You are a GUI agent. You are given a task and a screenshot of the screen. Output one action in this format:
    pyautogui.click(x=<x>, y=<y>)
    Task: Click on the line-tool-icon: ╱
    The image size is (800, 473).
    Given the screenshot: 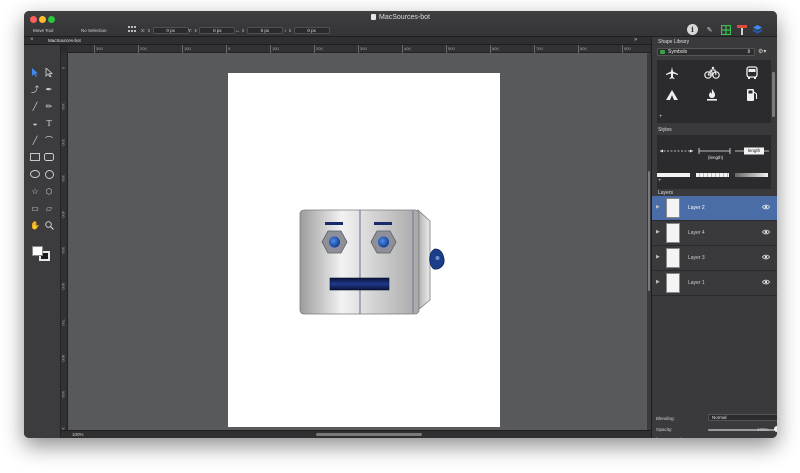 What is the action you would take?
    pyautogui.click(x=35, y=140)
    